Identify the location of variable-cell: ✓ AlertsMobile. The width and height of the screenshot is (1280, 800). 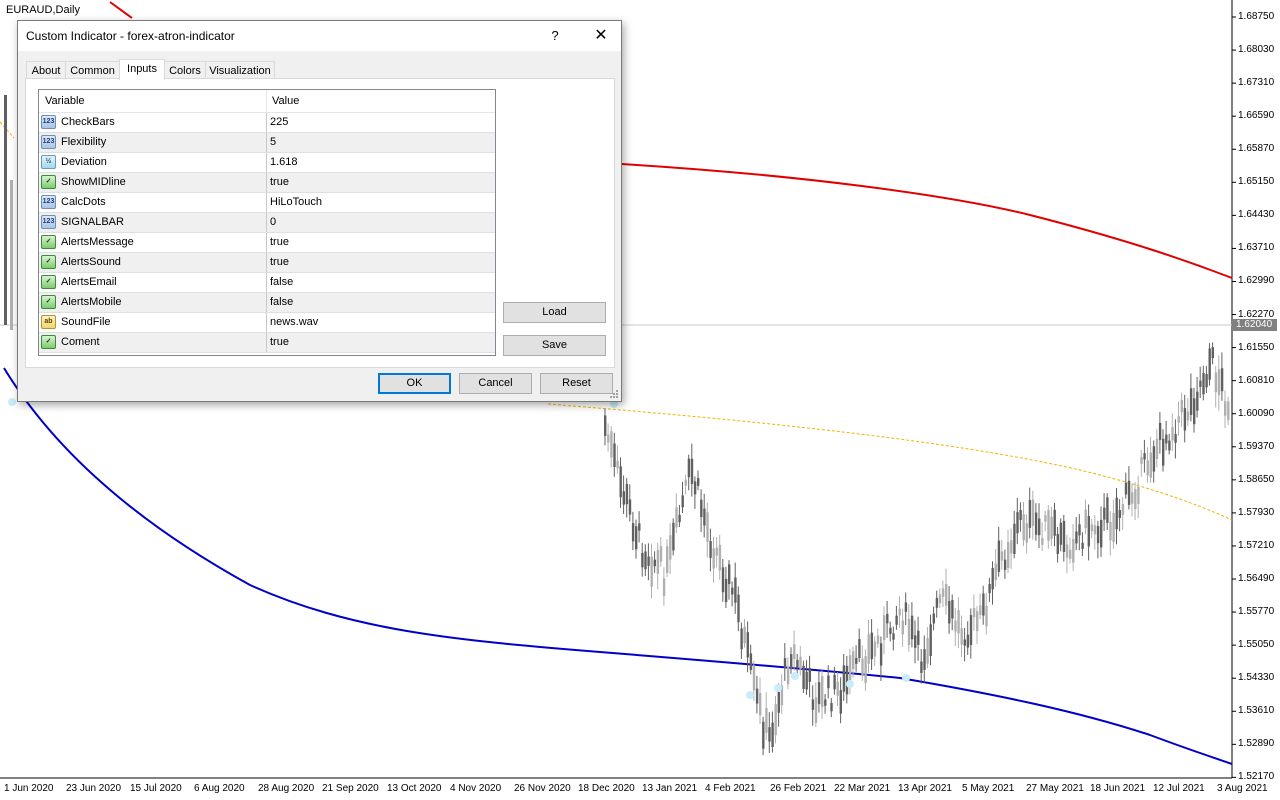
(153, 302).